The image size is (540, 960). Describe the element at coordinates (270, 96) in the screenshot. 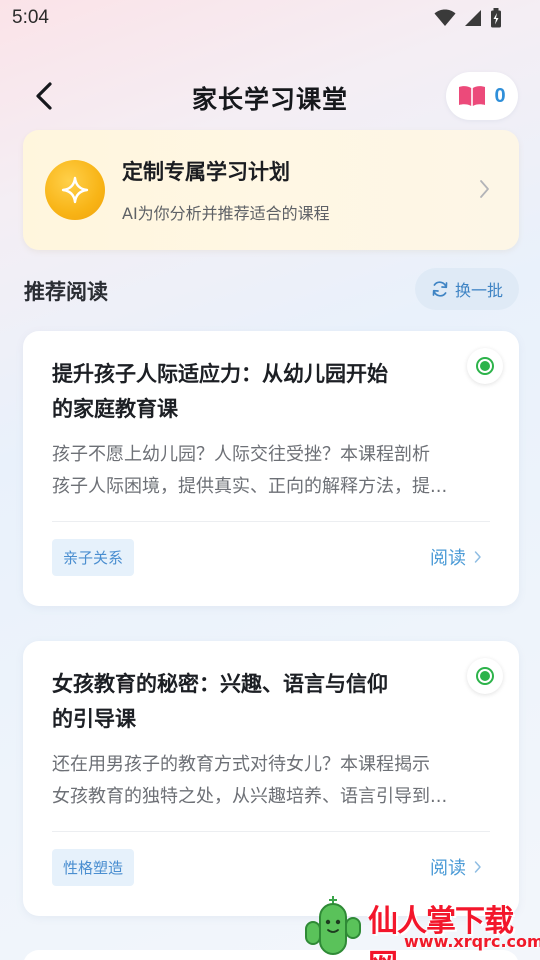

I see `app-header: 家长学习课堂 0` at that location.